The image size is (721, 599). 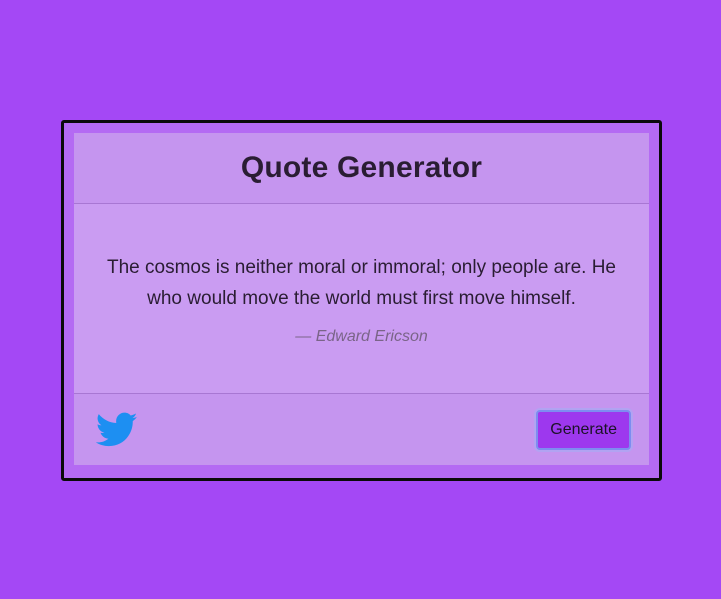 I want to click on card-footer: Generate, so click(x=361, y=429).